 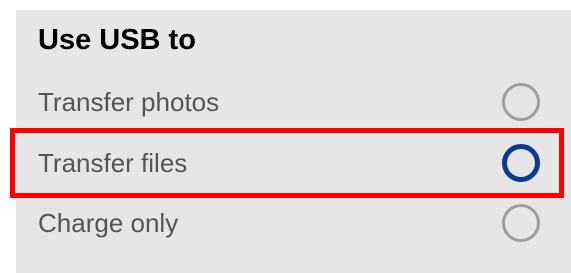 What do you see at coordinates (108, 223) in the screenshot?
I see `option-label: Charge only` at bounding box center [108, 223].